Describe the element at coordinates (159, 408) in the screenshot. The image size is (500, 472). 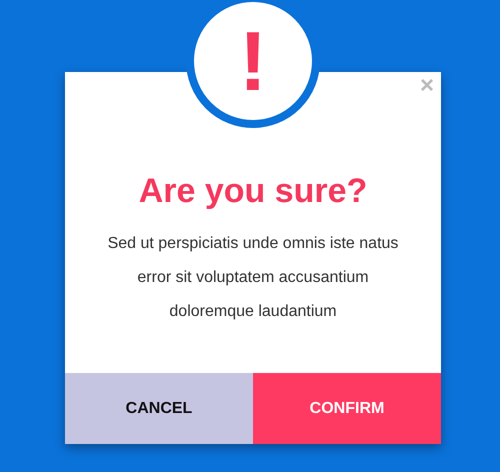
I see `cancel-button: CANCEL` at that location.